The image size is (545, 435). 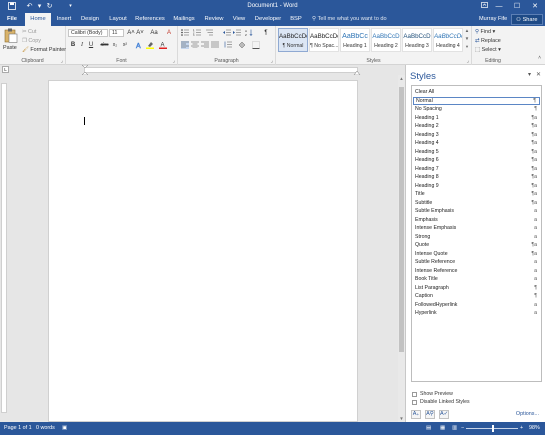 I want to click on maximize-button: ☐, so click(x=517, y=6).